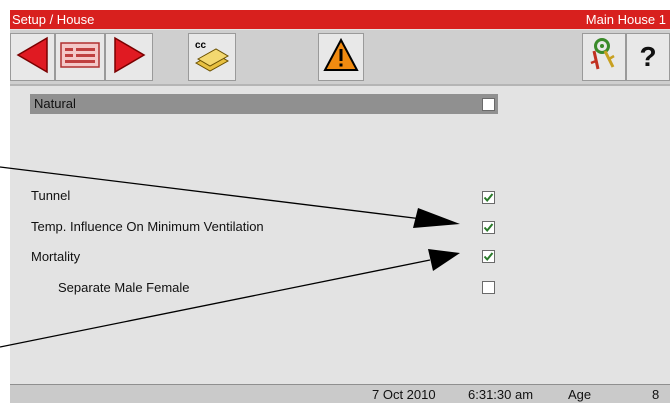 Image resolution: width=670 pixels, height=403 pixels. I want to click on callout-line-temp-influence, so click(215, 193).